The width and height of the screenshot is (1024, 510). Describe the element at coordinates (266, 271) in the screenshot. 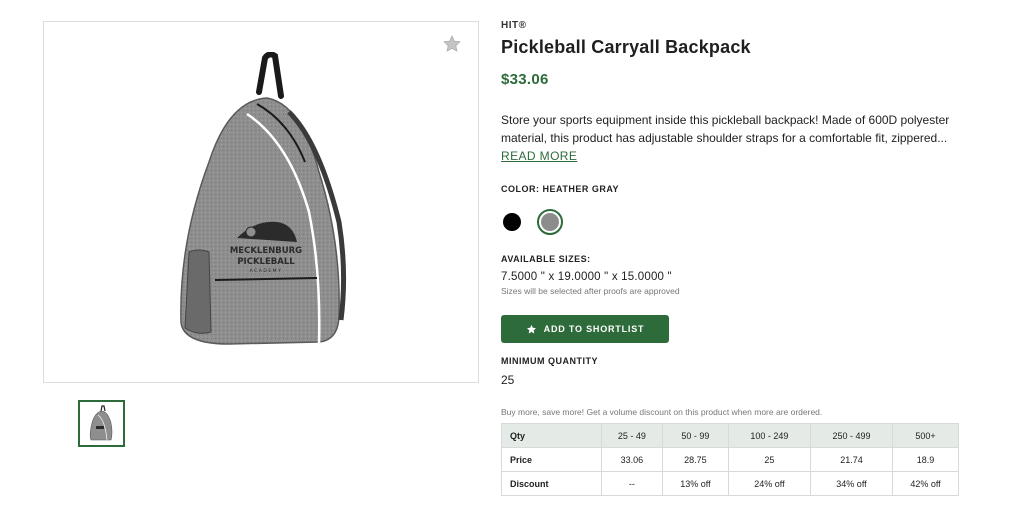

I see `imprint-line-3: ACADEMY` at that location.